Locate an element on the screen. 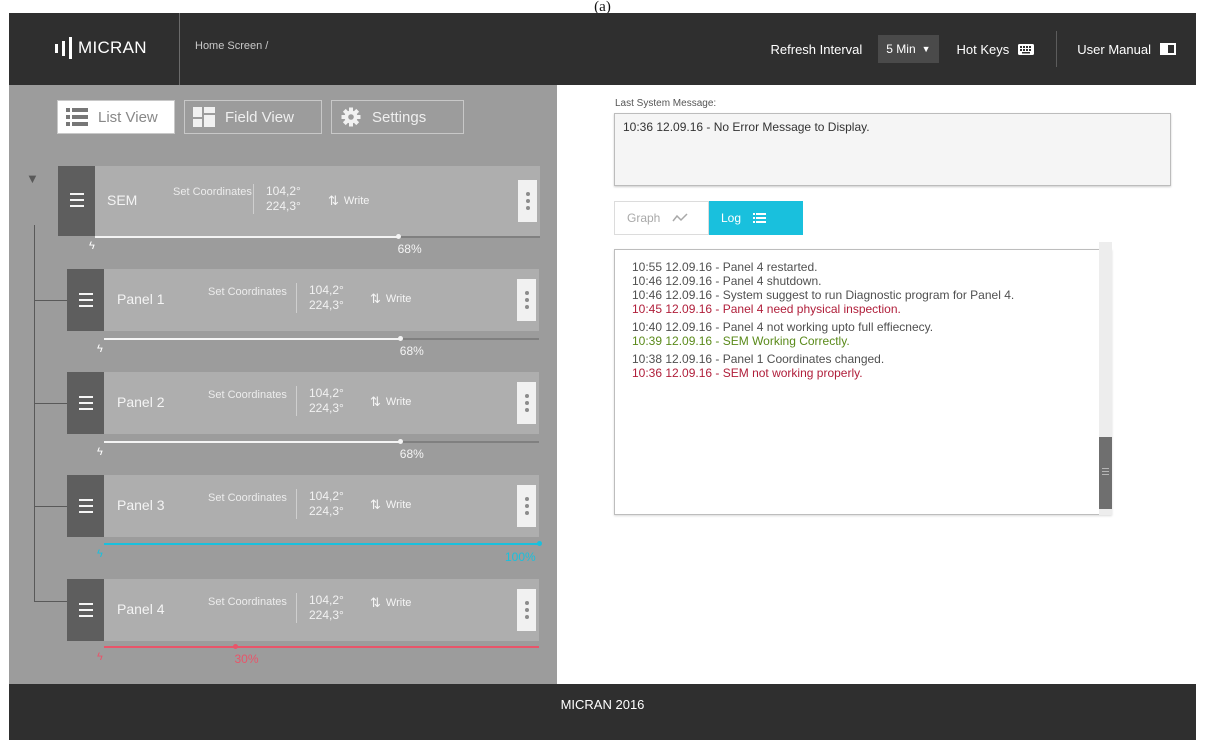 The height and width of the screenshot is (740, 1205). user-manual-button: User Manual is located at coordinates (1126, 49).